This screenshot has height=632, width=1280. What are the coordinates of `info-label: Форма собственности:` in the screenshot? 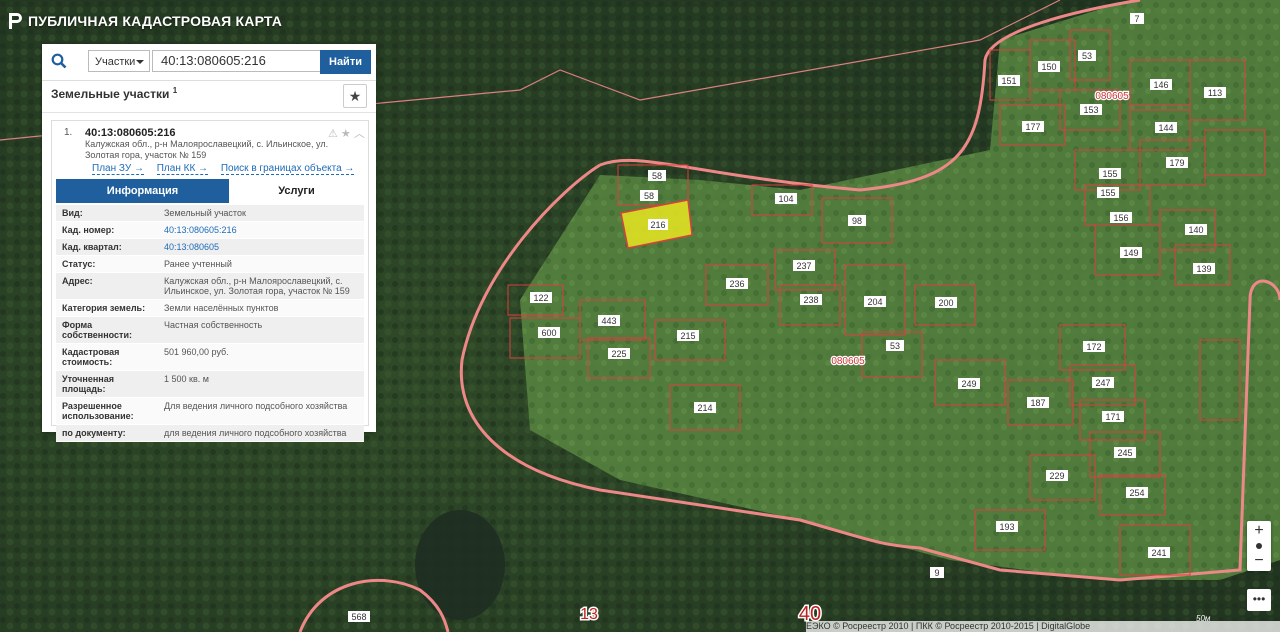 It's located at (97, 330).